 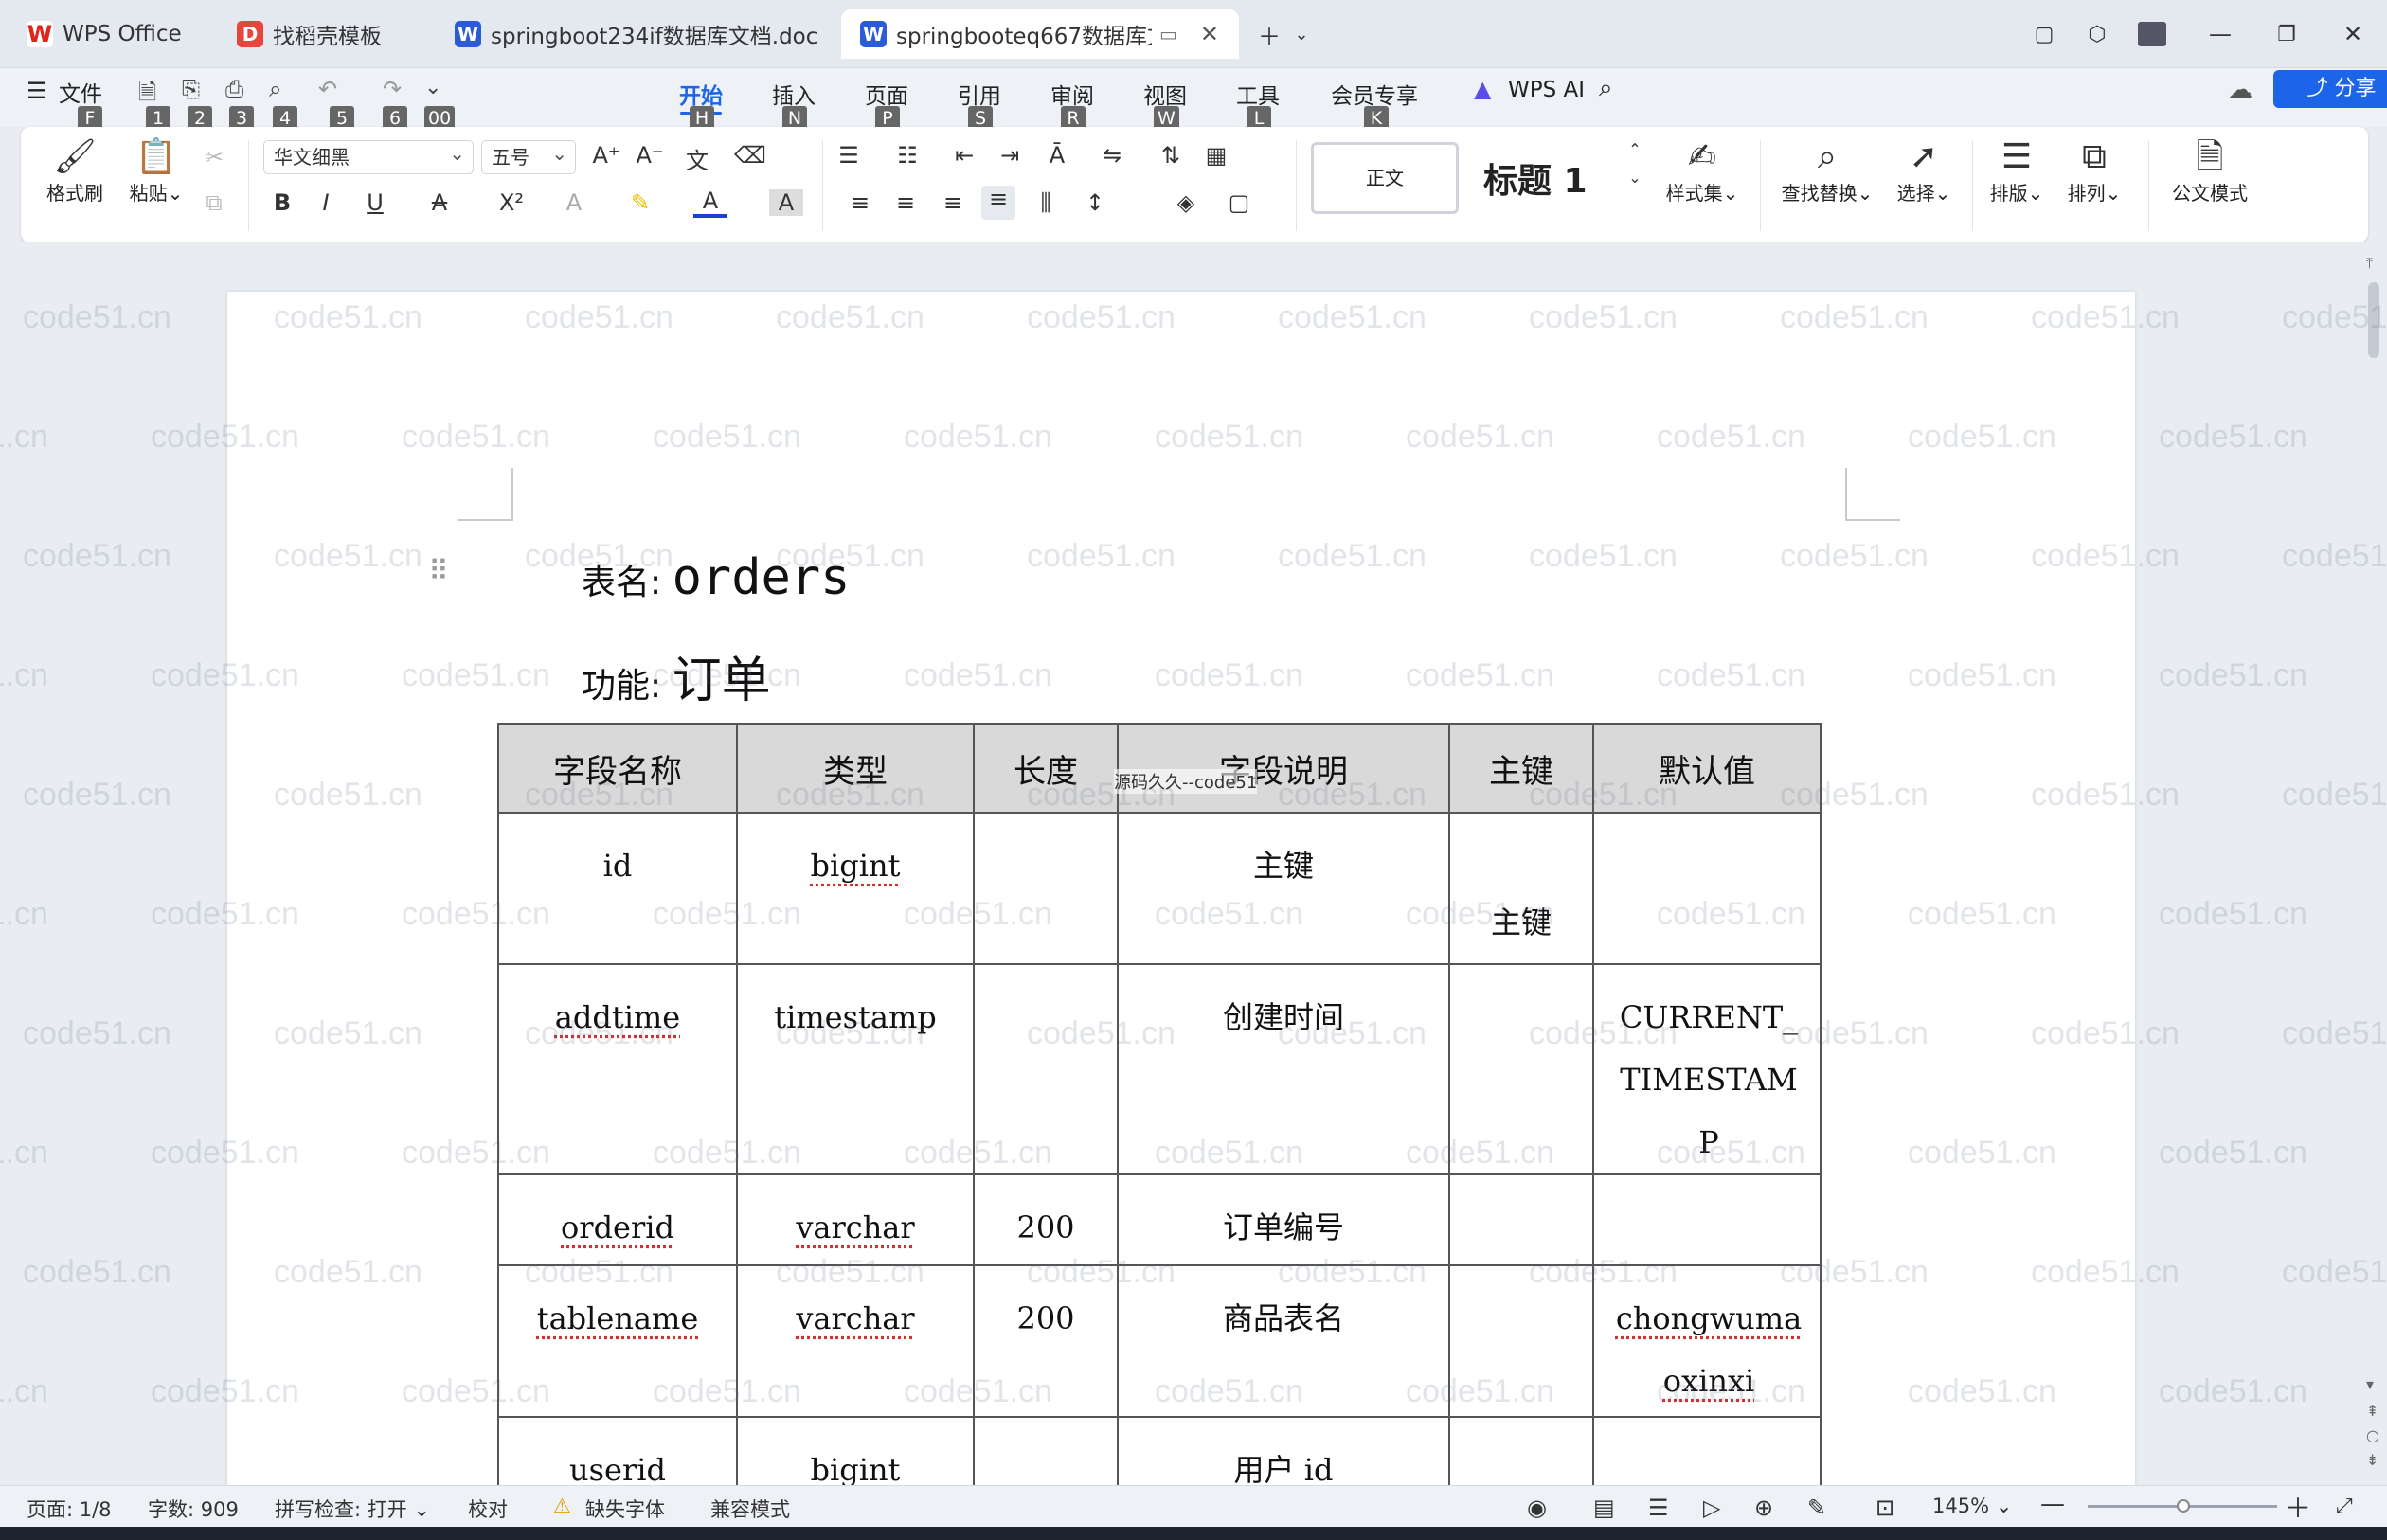 What do you see at coordinates (1040, 34) in the screenshot?
I see `tab-doc-springbooteq667: W springbooteq667数据库文档 ▭ ✕` at bounding box center [1040, 34].